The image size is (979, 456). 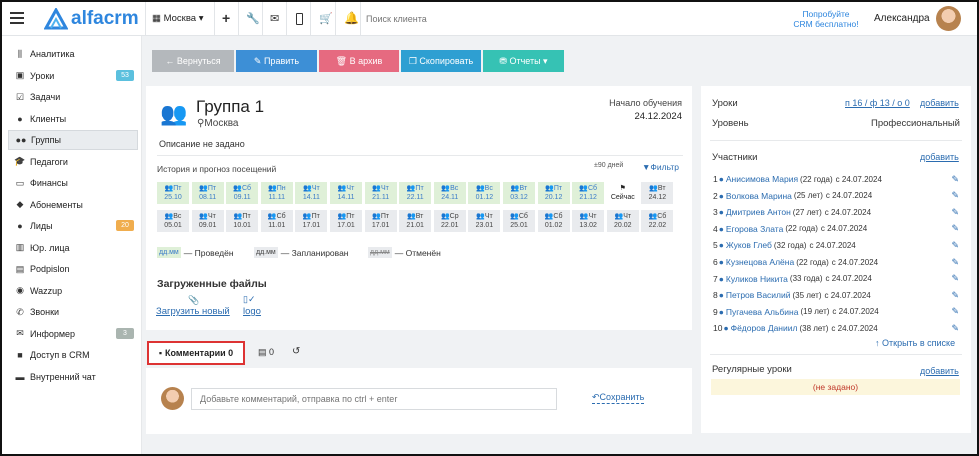 What do you see at coordinates (207, 221) in the screenshot?
I see `lesson-tile: 👥Чт 09.01` at bounding box center [207, 221].